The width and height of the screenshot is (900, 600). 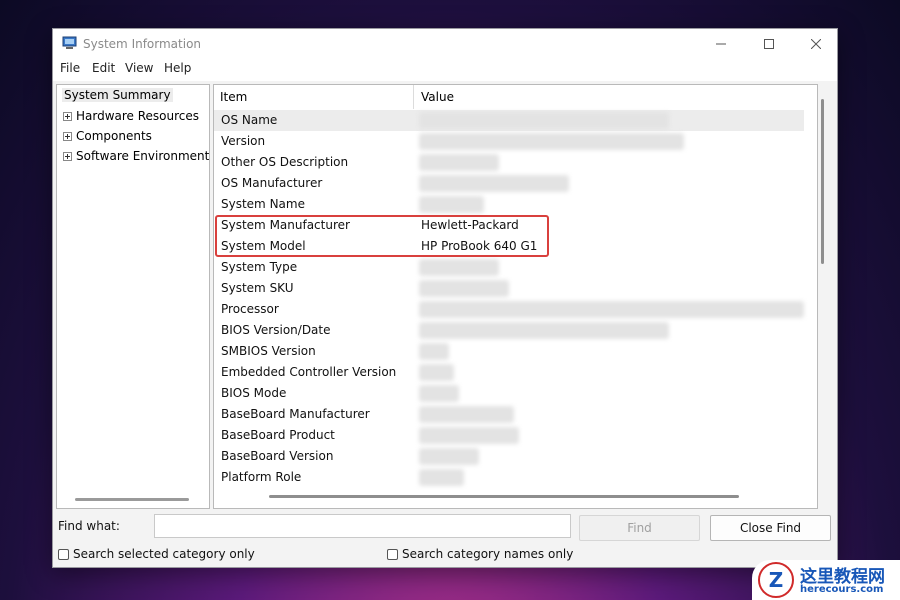 What do you see at coordinates (826, 580) in the screenshot?
I see `watermark: Z 这里教程网 herecours.com` at bounding box center [826, 580].